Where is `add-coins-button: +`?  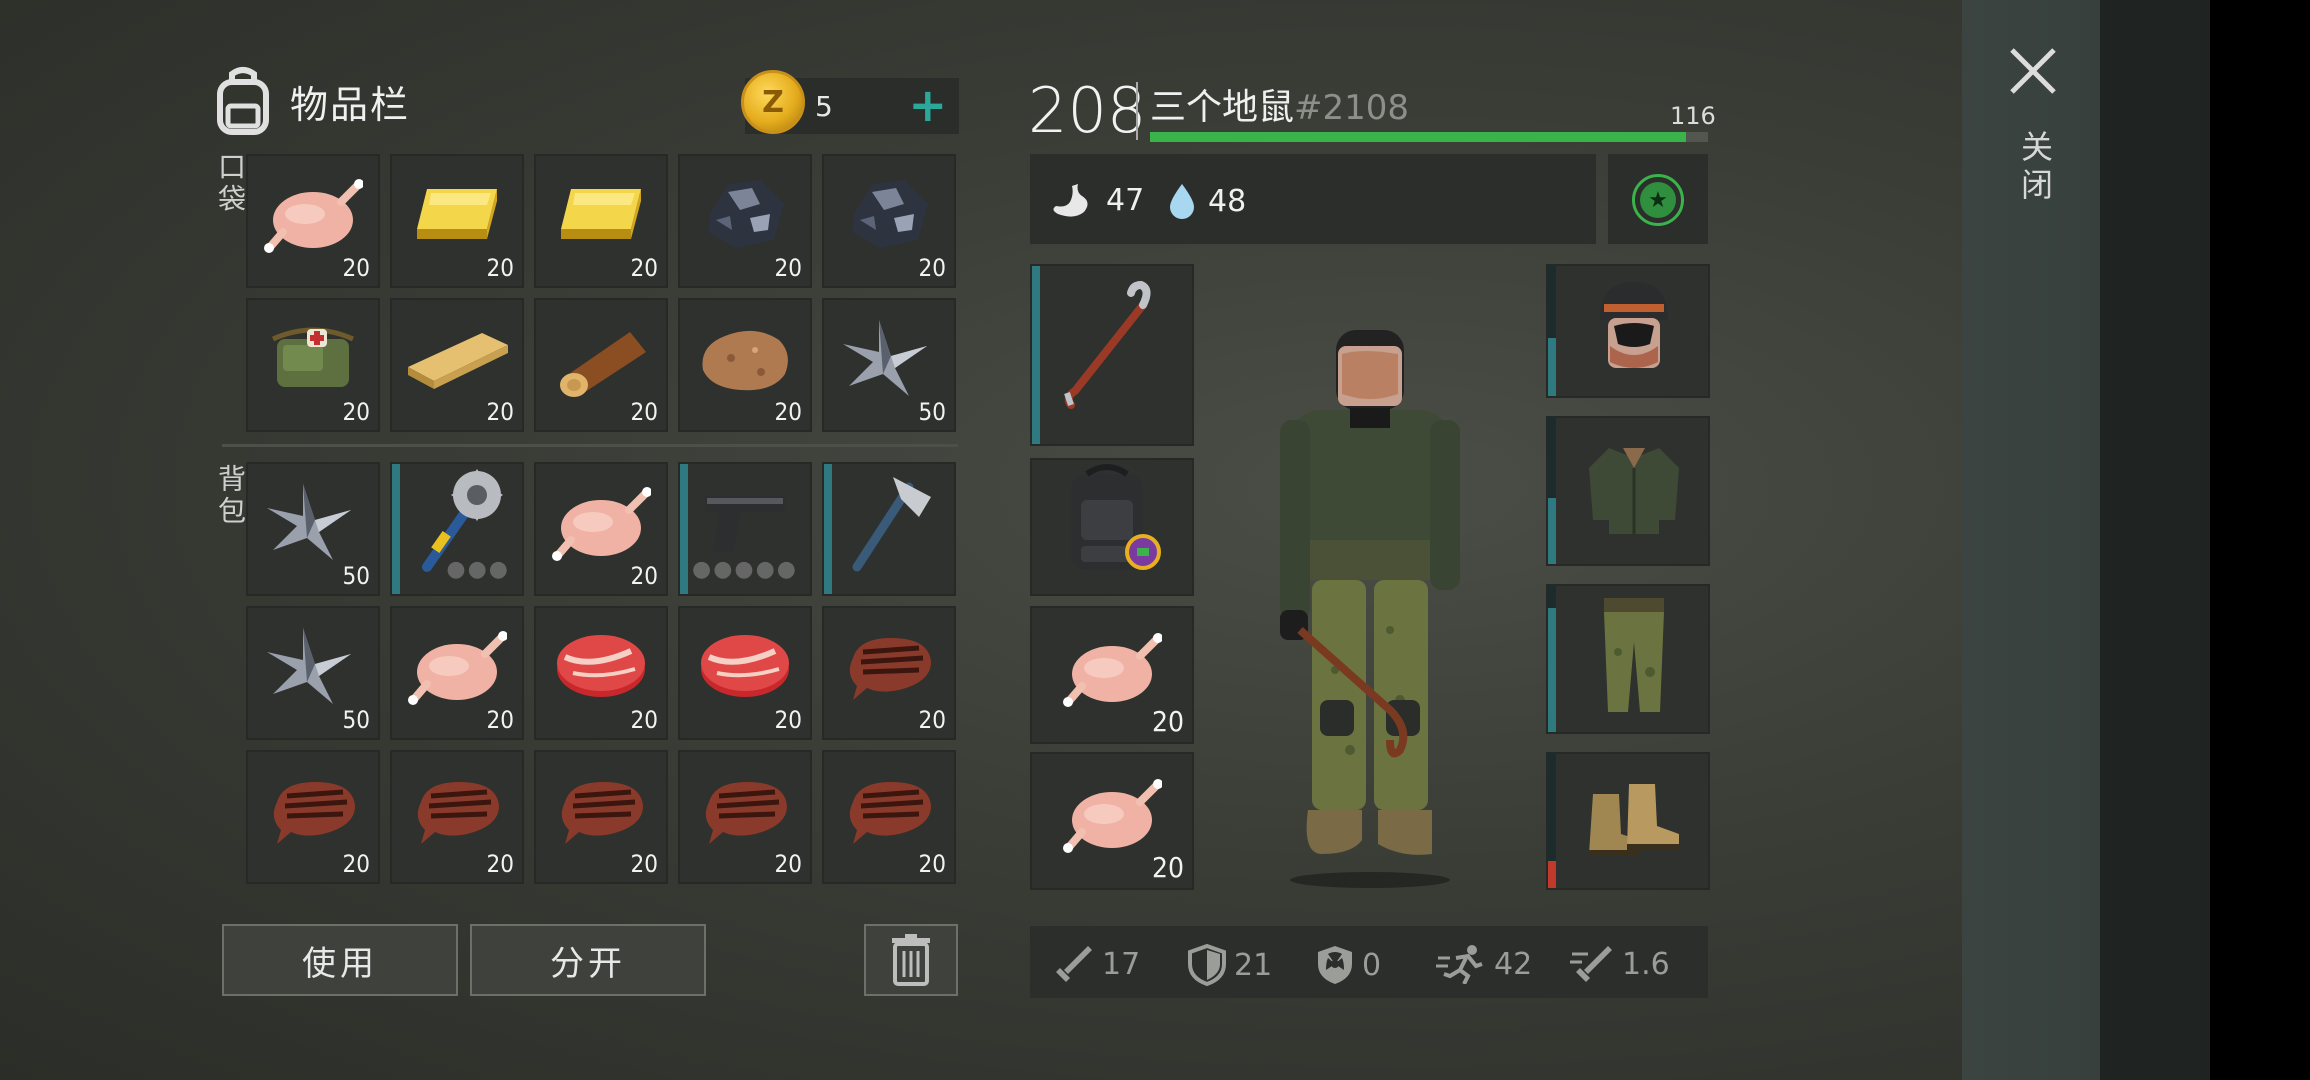
add-coins-button: + is located at coordinates (927, 105).